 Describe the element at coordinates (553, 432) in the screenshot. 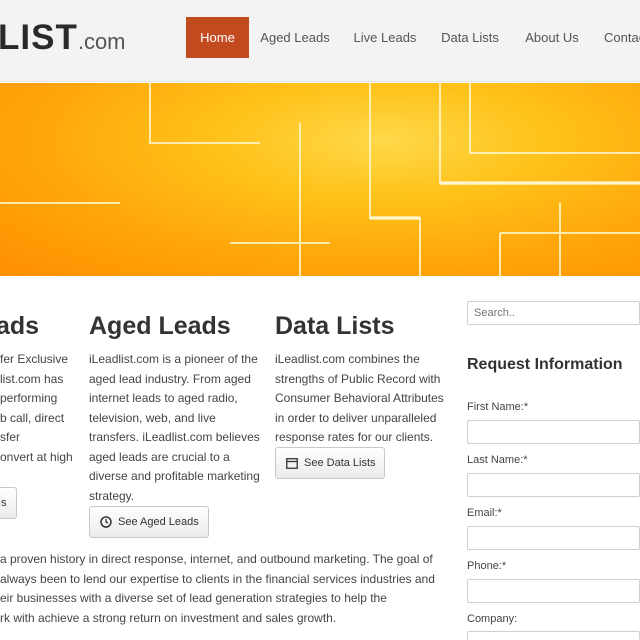

I see `first-name-field` at that location.